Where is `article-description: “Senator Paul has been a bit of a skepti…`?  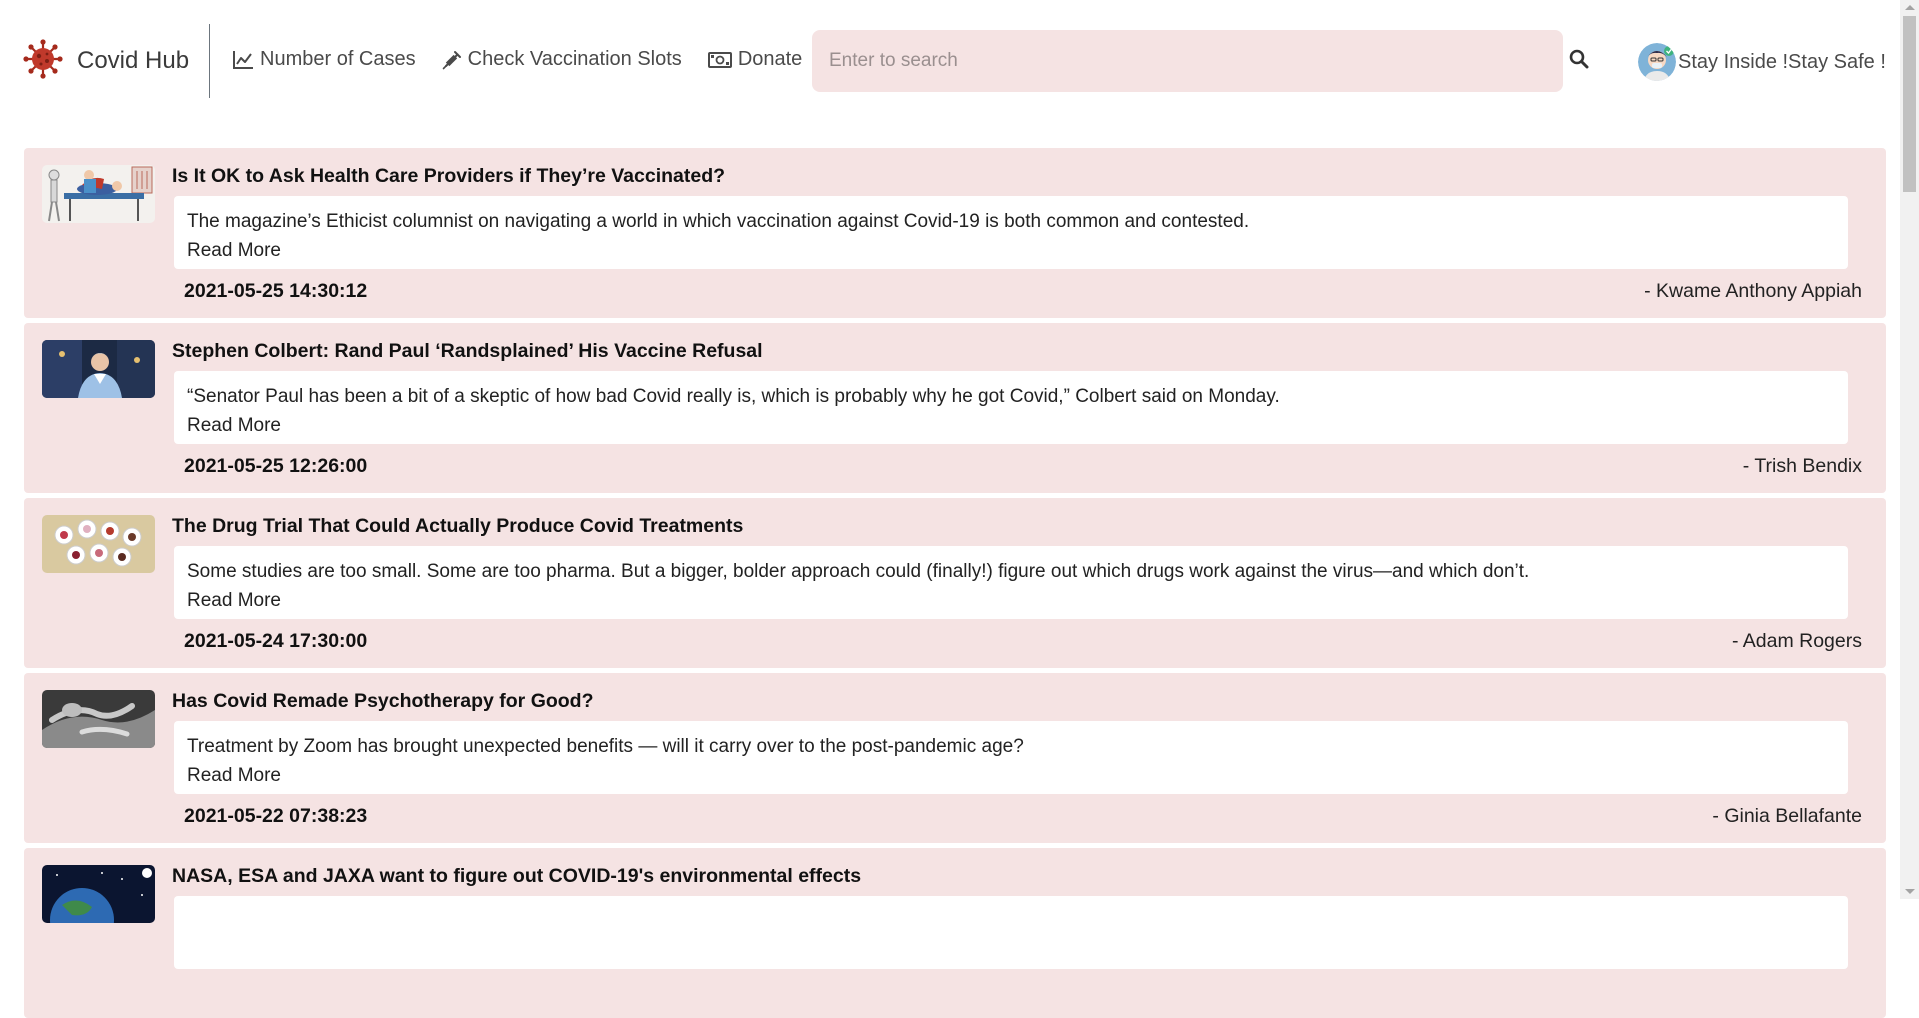 article-description: “Senator Paul has been a bit of a skepti… is located at coordinates (733, 396).